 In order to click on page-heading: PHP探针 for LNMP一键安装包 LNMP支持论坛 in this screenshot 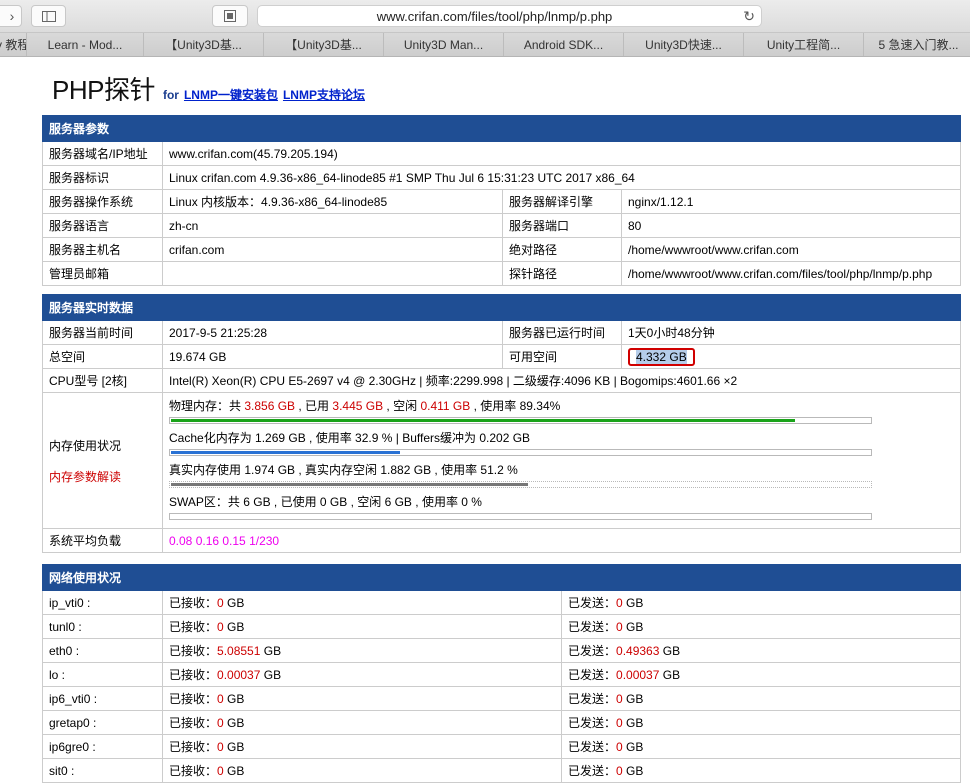, I will do `click(208, 88)`.